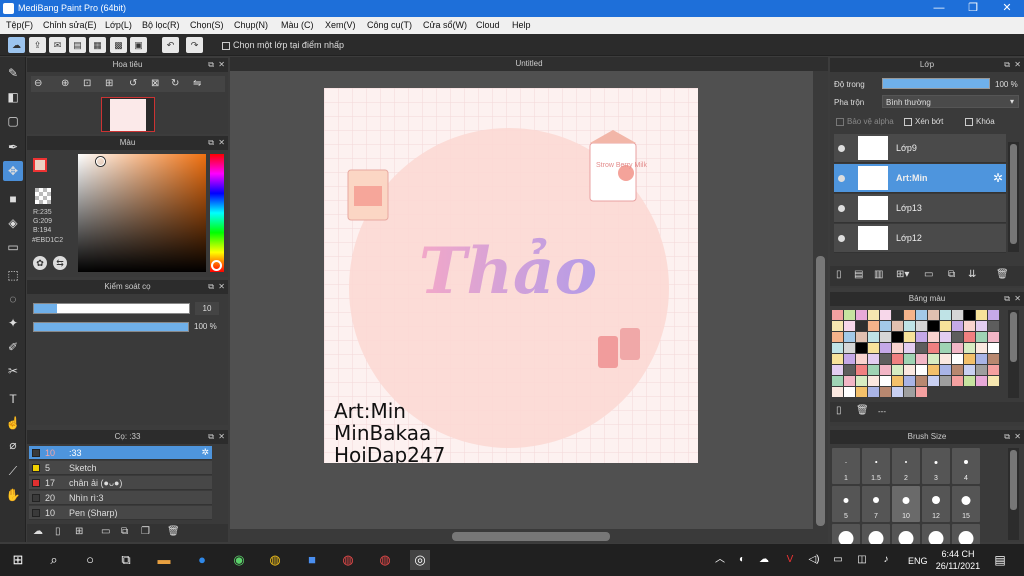  I want to click on page-icon: ▤, so click(77, 45).